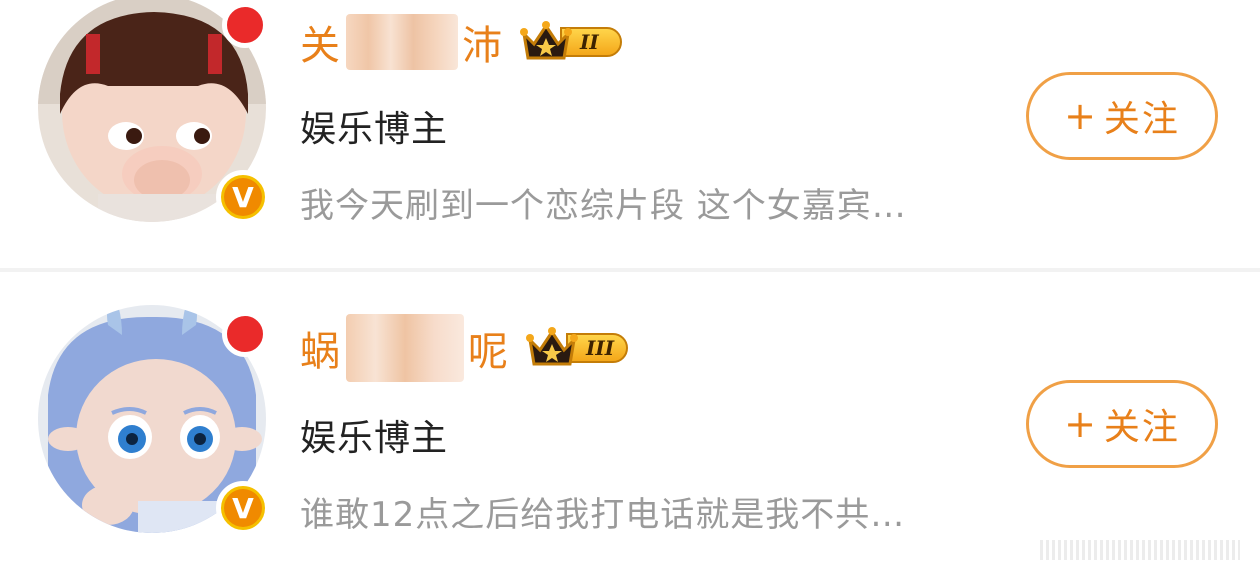  I want to click on name-row: 关 沛 II, so click(461, 42).